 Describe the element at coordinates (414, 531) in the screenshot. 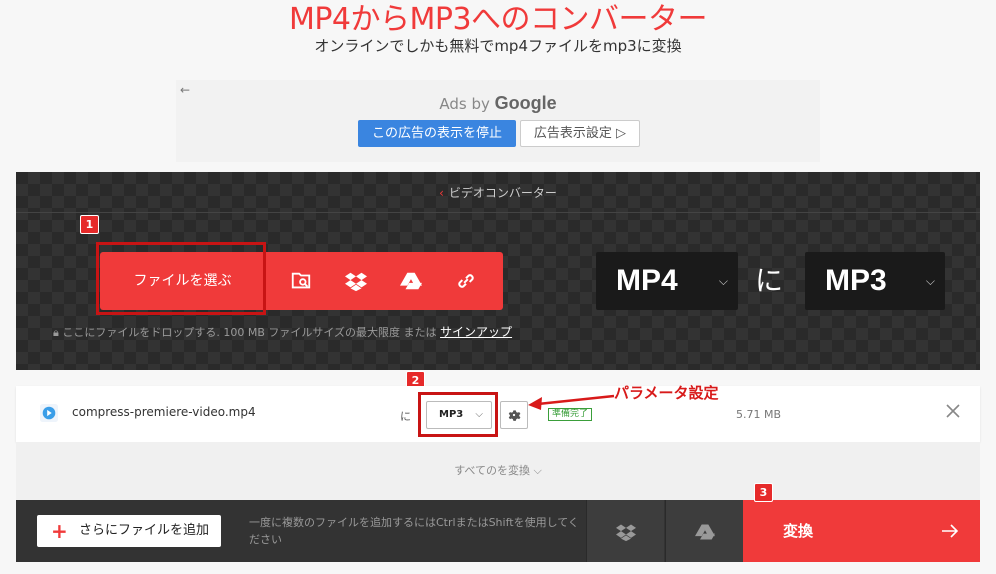

I see `multi-select-hint: 一度に複数のファイルを追加するにはCtrlまたはShiftを使用してください` at that location.